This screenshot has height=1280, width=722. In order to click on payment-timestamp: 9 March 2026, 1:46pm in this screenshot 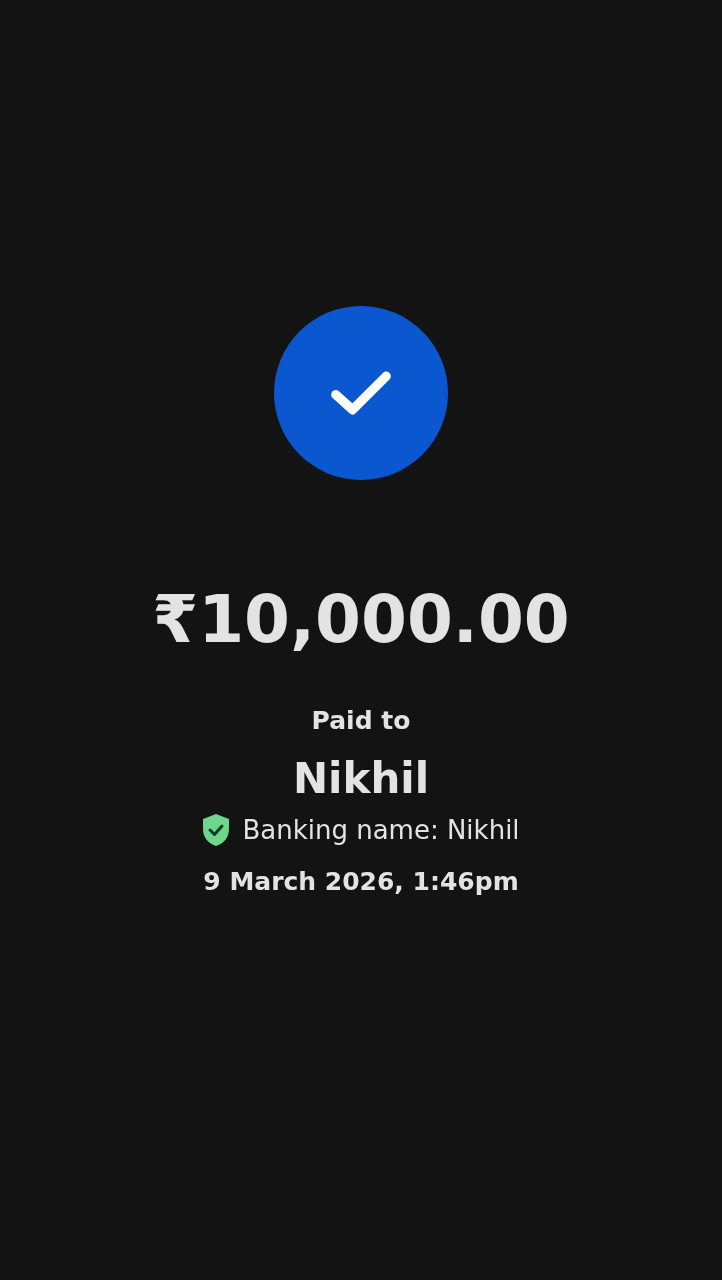, I will do `click(361, 882)`.